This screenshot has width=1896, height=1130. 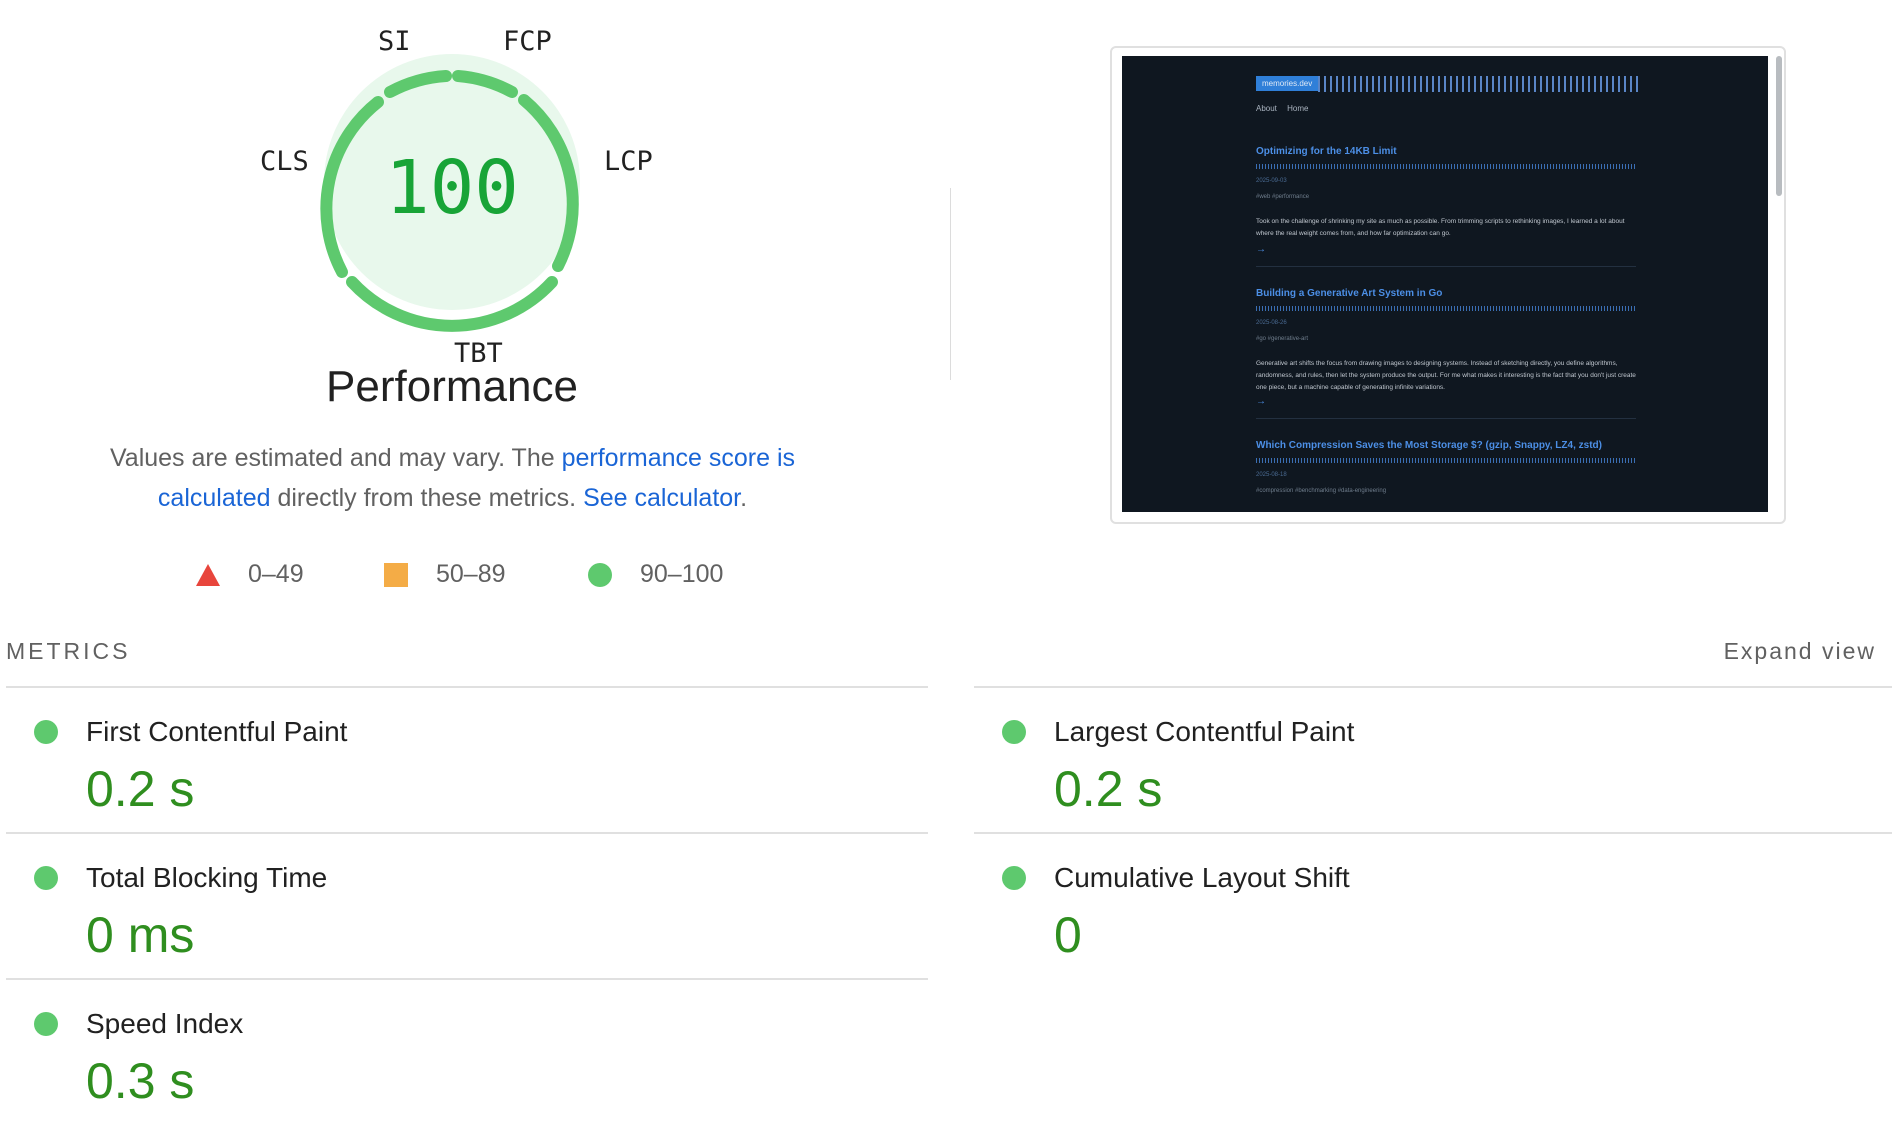 I want to click on metric-value: 0.3 s, so click(x=140, y=1081).